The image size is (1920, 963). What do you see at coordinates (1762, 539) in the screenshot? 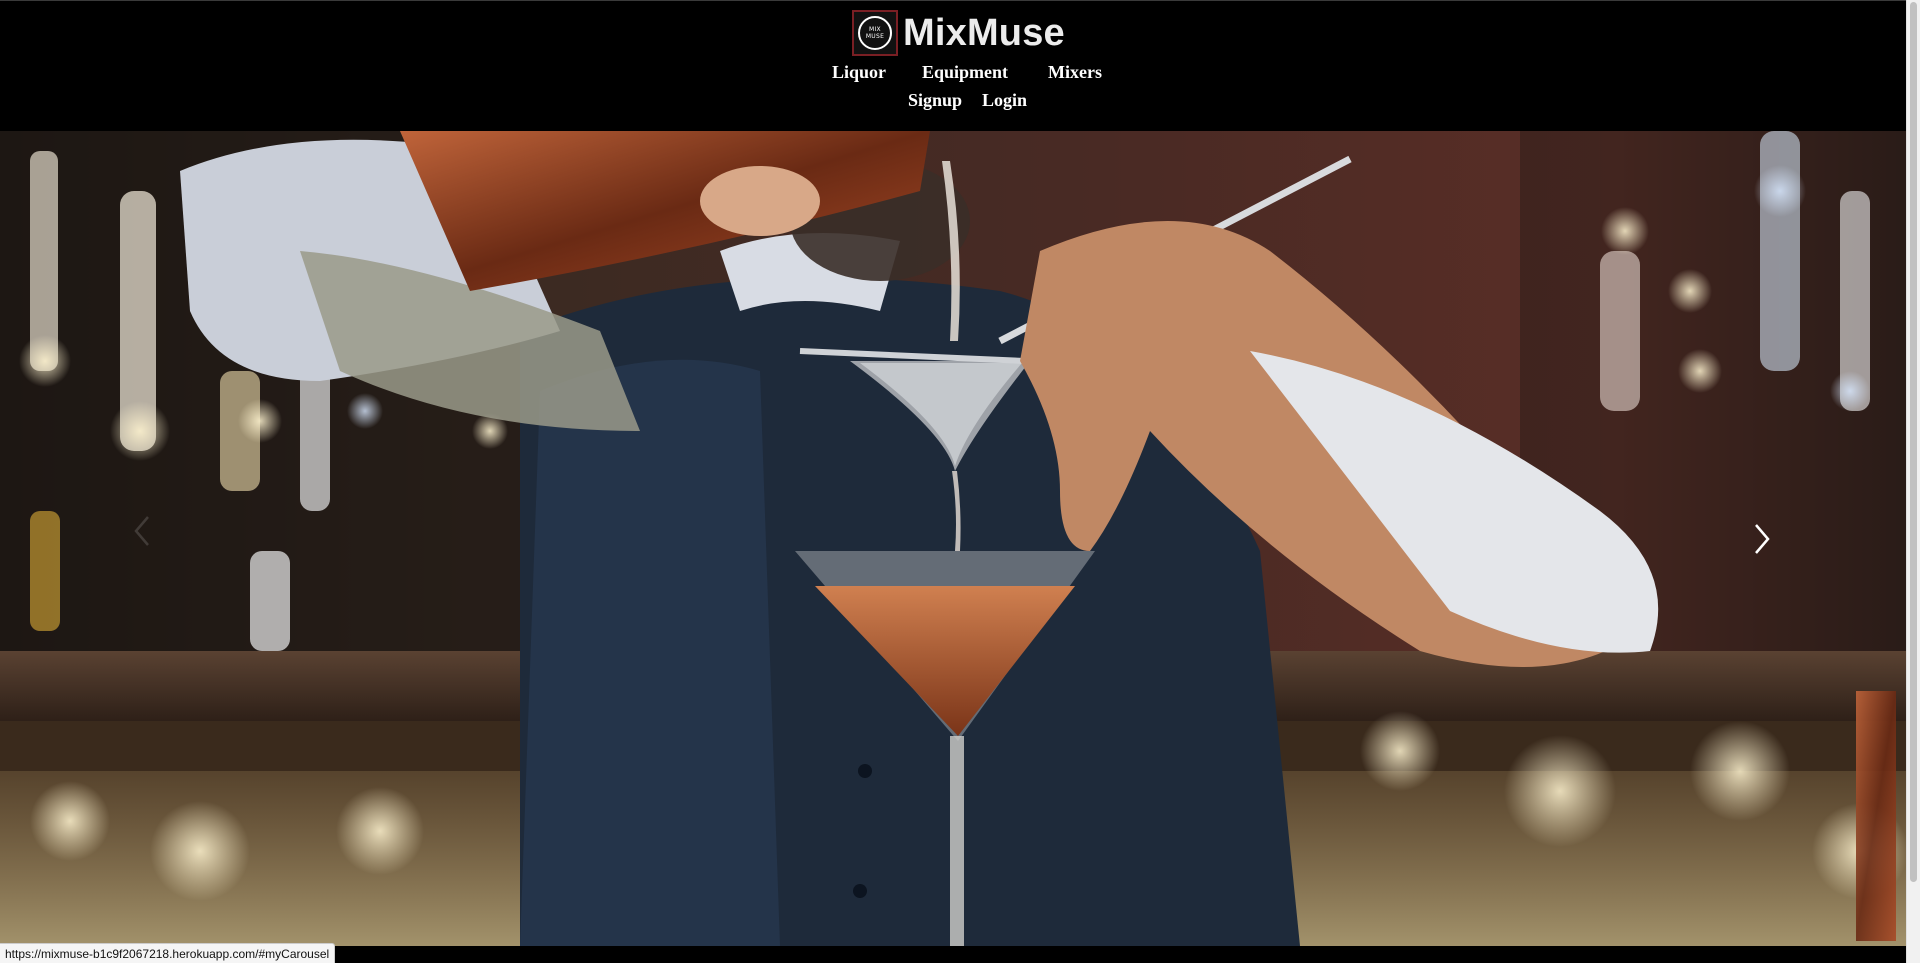
I see `chevron-right-icon` at bounding box center [1762, 539].